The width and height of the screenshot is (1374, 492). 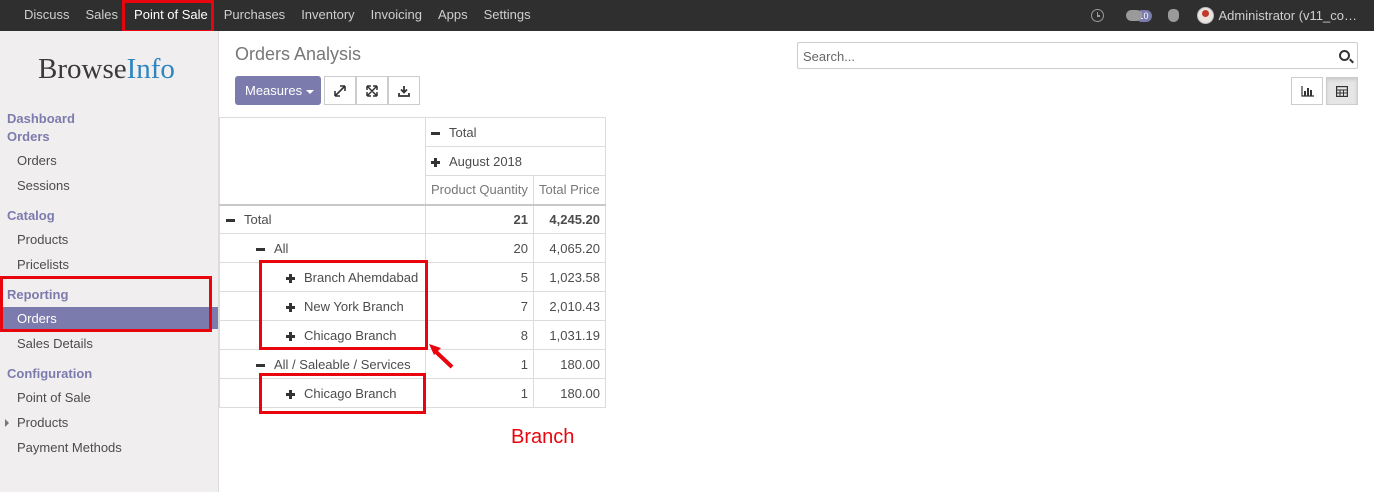 I want to click on menu-sales: Sales, so click(x=102, y=15).